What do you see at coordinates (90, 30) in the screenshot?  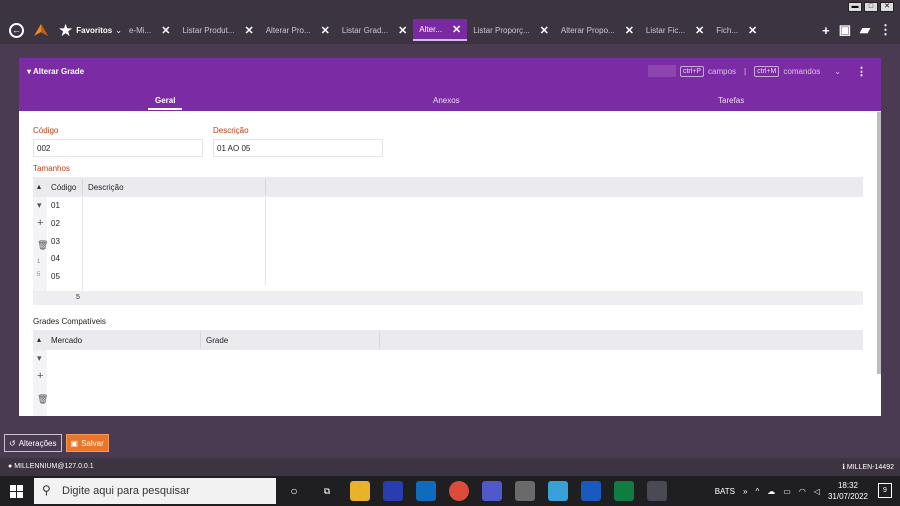 I see `favorites-menu: ★ Favoritos ⌄` at bounding box center [90, 30].